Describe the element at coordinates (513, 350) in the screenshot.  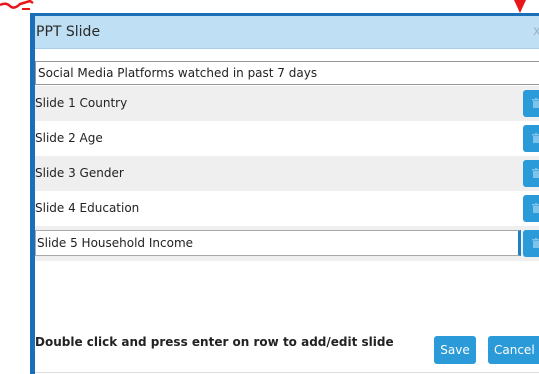
I see `cancel-button: Cancel` at that location.